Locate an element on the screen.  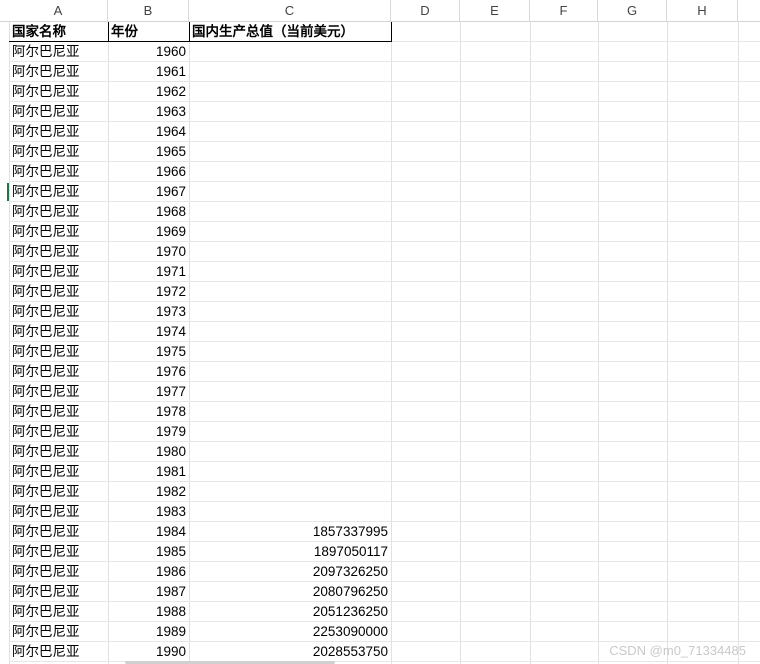
header-cell-year: 年份 is located at coordinates (148, 32).